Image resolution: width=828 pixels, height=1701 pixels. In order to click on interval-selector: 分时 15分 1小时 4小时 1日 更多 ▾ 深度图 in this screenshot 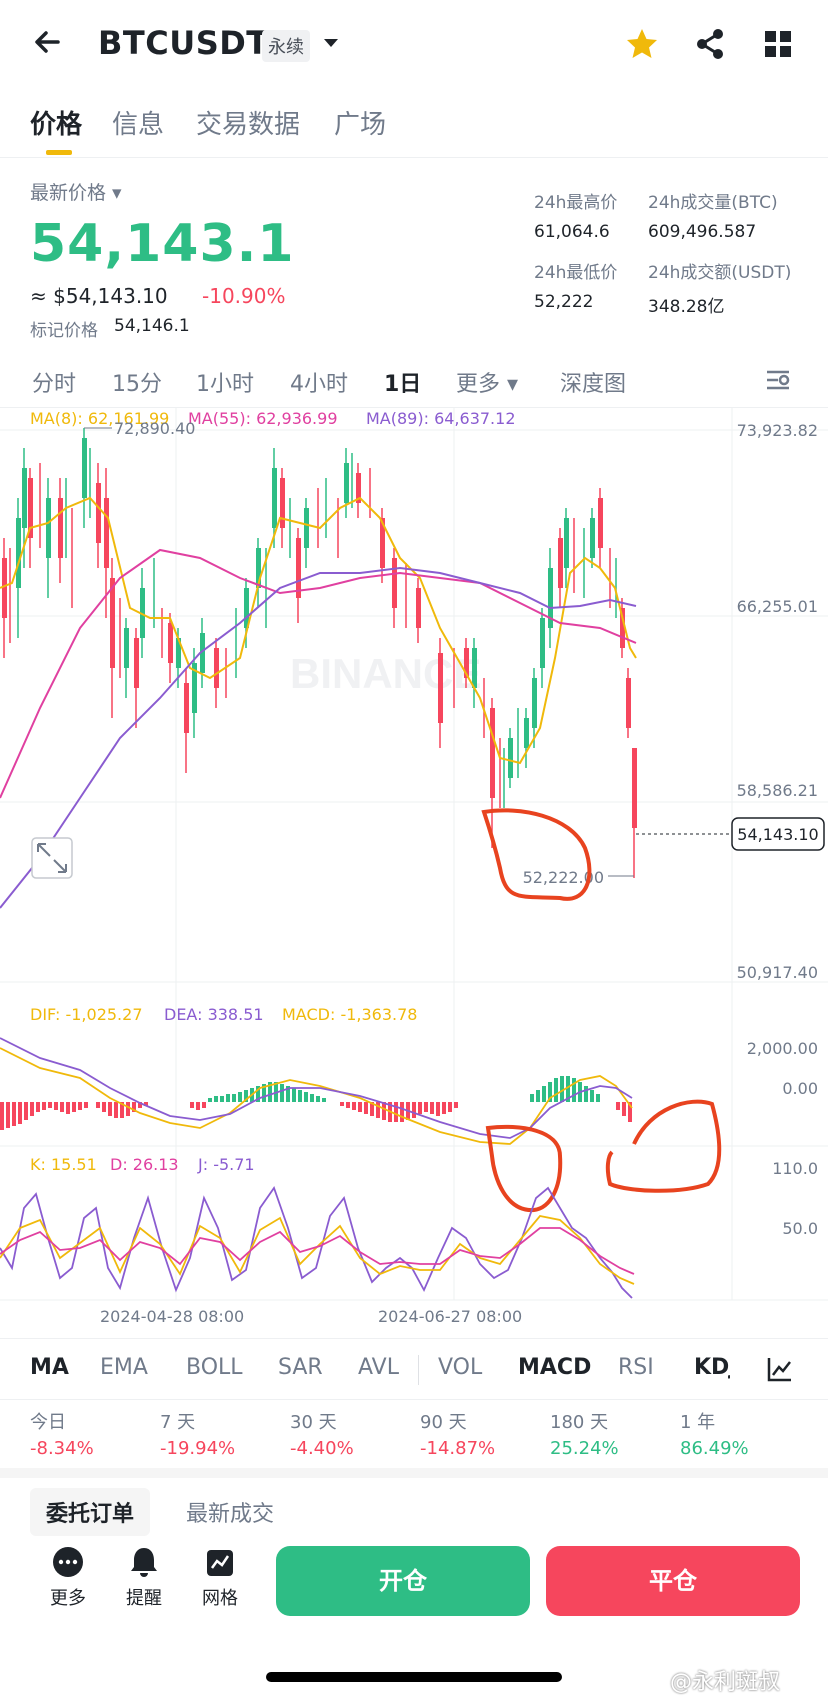, I will do `click(414, 380)`.